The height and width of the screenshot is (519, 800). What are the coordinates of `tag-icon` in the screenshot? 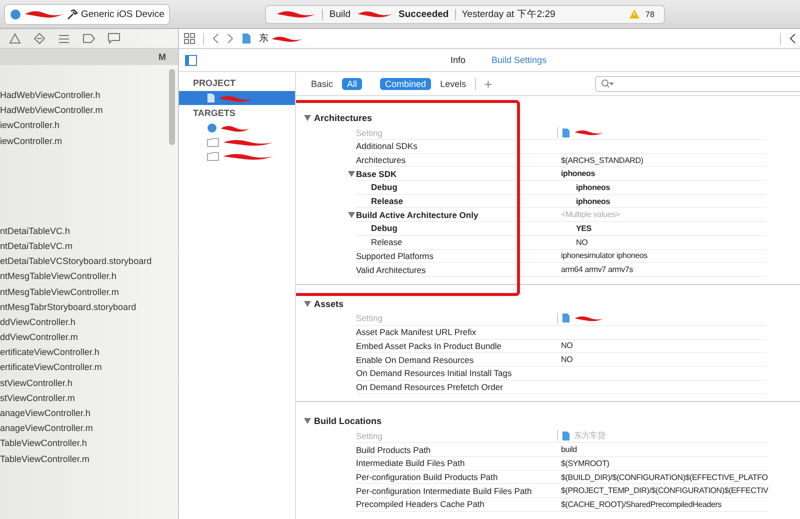 It's located at (89, 38).